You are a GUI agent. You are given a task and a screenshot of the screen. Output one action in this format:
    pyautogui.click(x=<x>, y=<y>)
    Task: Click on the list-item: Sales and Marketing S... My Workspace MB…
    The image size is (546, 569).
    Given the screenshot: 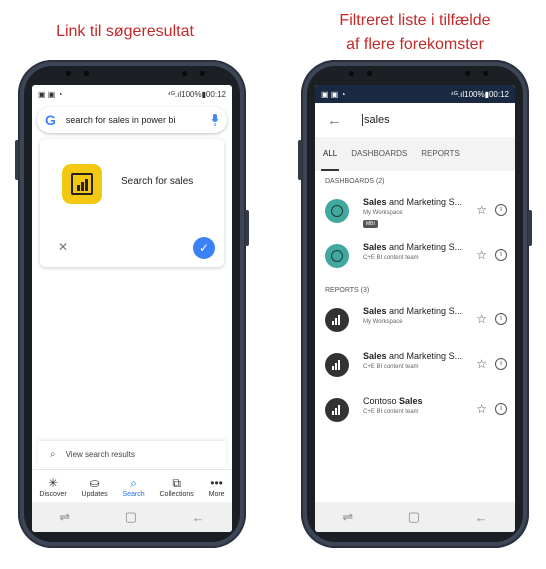 What is the action you would take?
    pyautogui.click(x=415, y=212)
    